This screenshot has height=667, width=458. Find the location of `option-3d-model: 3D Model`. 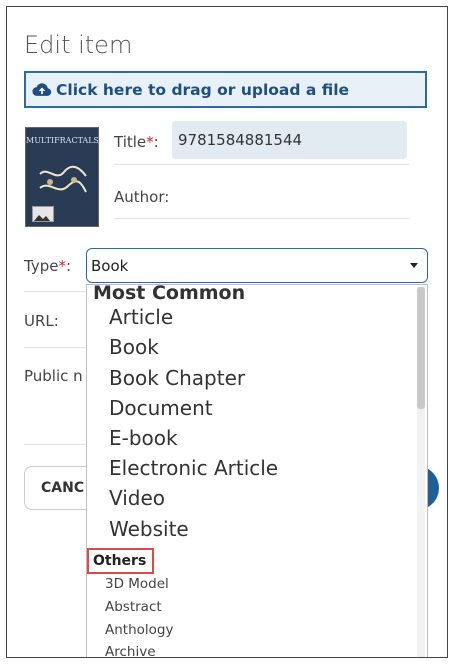

option-3d-model: 3D Model is located at coordinates (137, 584).